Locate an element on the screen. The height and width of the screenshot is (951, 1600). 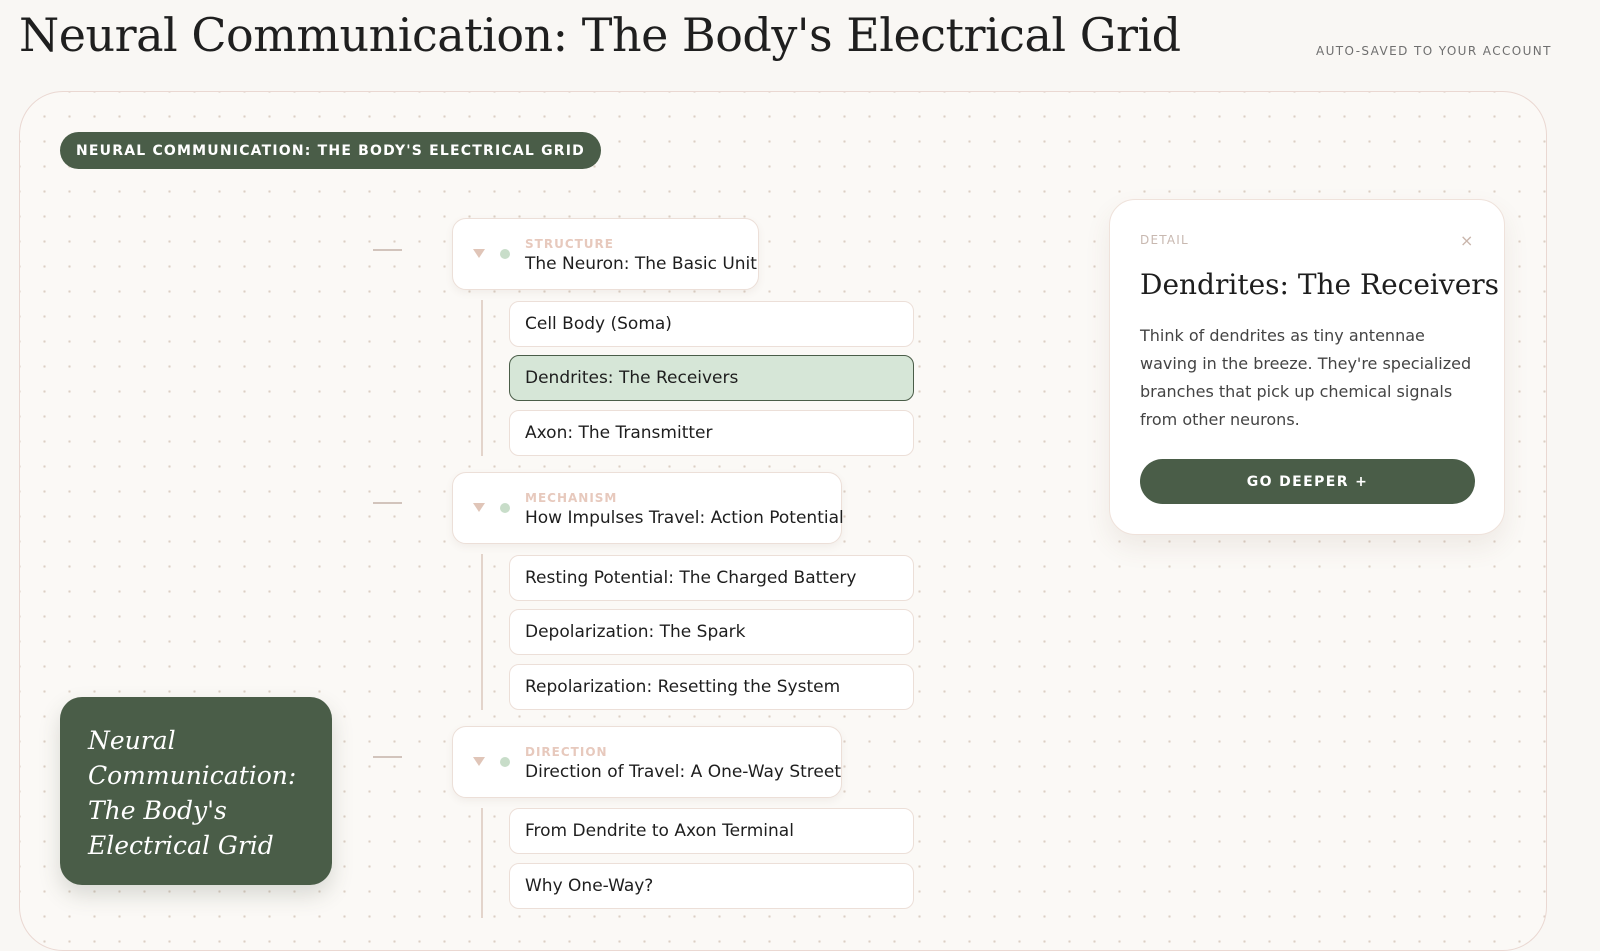
leaf-node-active: Dendrites: The Receivers is located at coordinates (711, 378).